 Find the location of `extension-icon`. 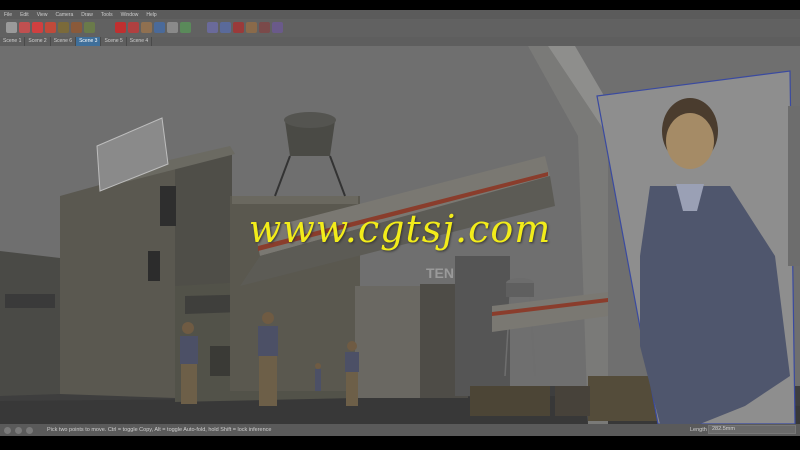

extension-icon is located at coordinates (277, 27).